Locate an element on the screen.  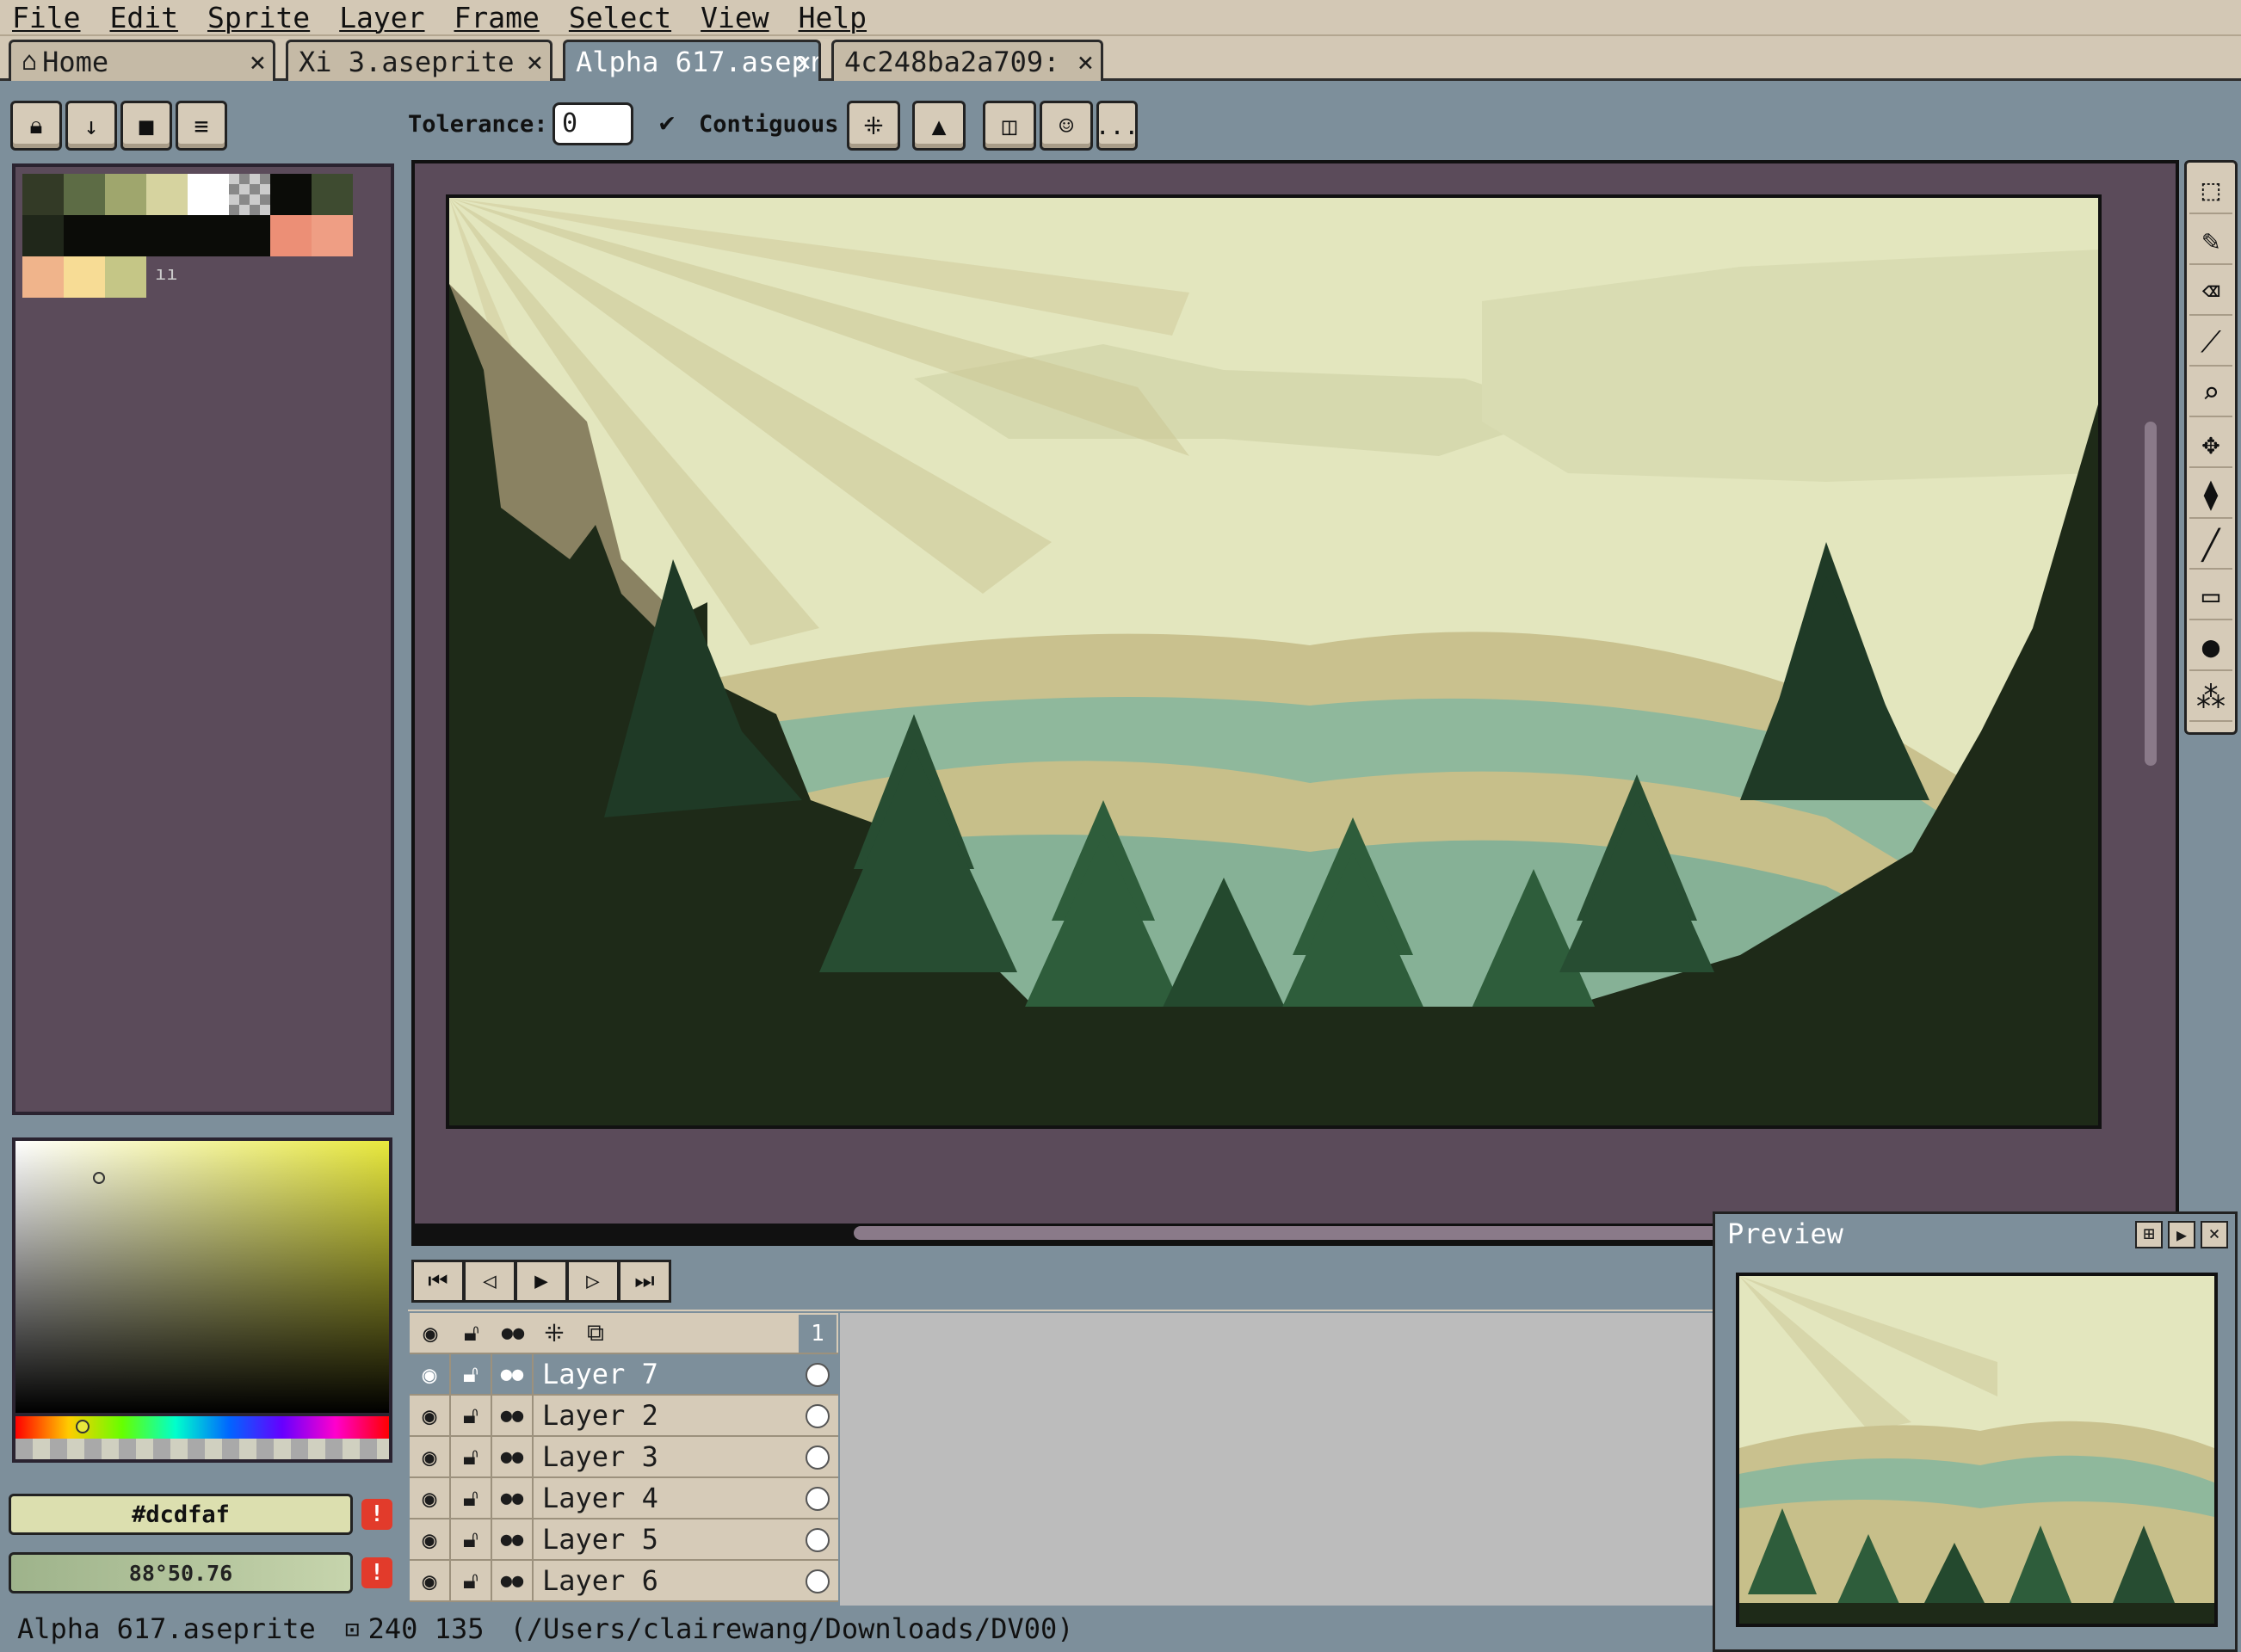
layer-name: Layer 4 is located at coordinates (686, 1498).